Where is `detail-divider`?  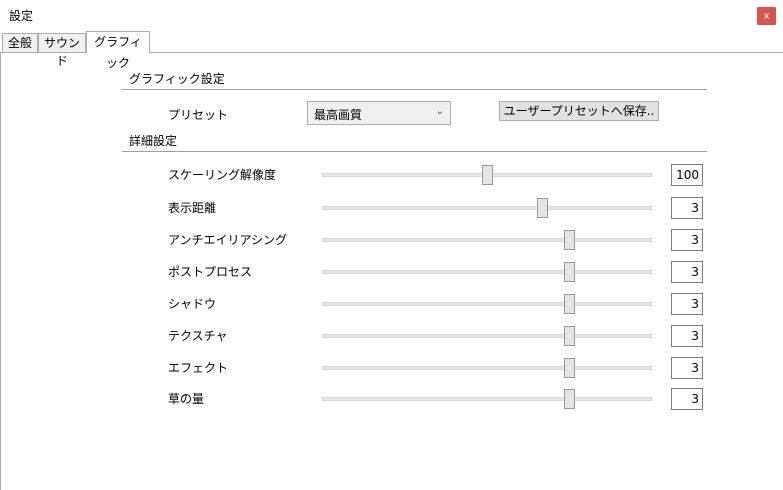
detail-divider is located at coordinates (414, 151).